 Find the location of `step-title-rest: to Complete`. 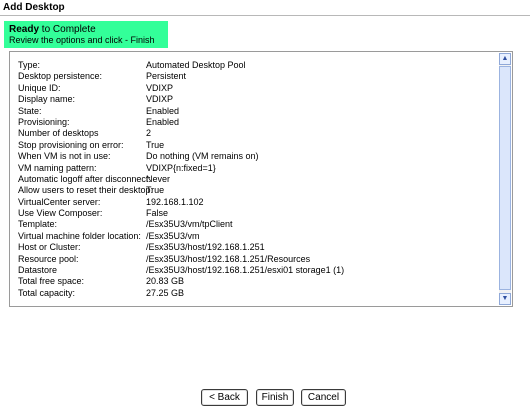

step-title-rest: to Complete is located at coordinates (67, 29).